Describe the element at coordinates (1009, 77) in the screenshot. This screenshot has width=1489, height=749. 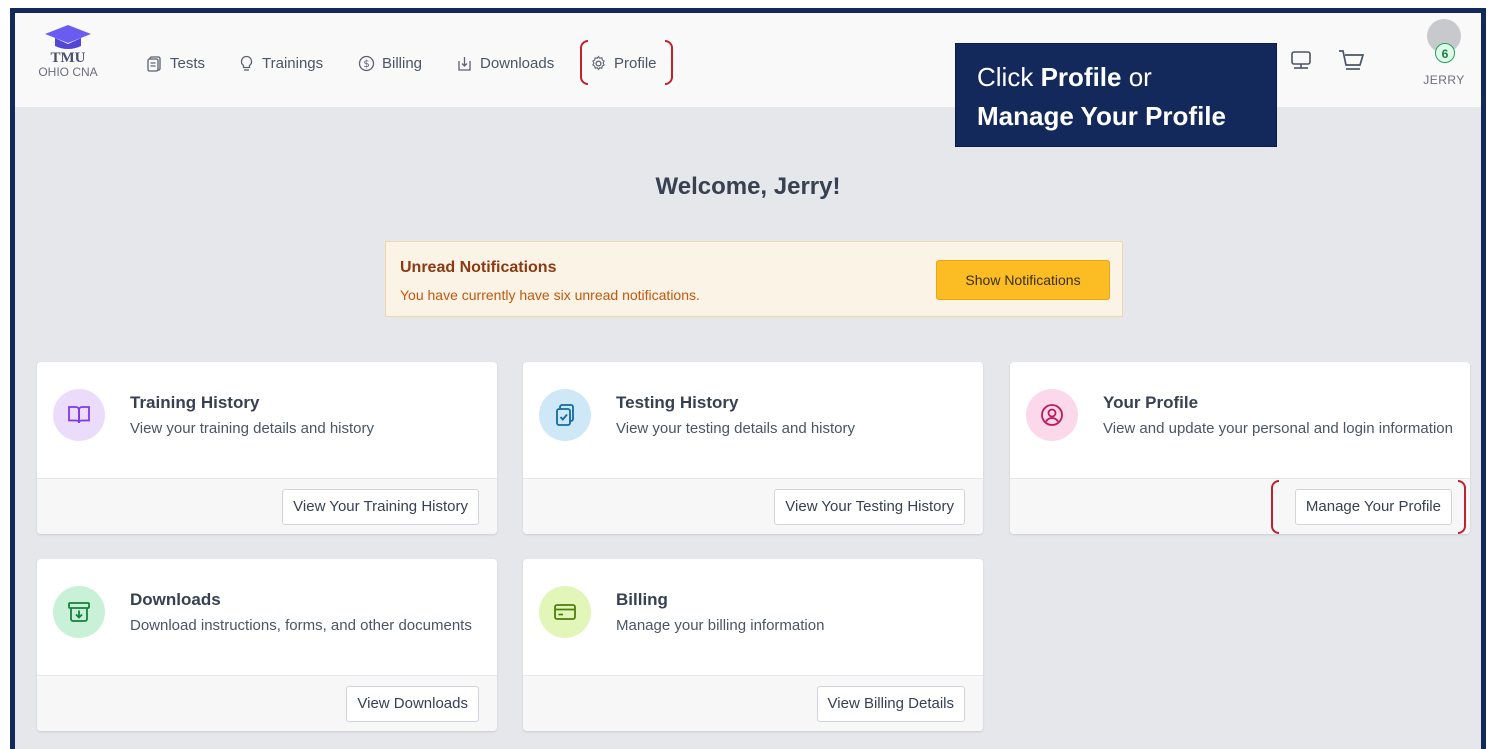
I see `callout-text-prefix: Click` at that location.